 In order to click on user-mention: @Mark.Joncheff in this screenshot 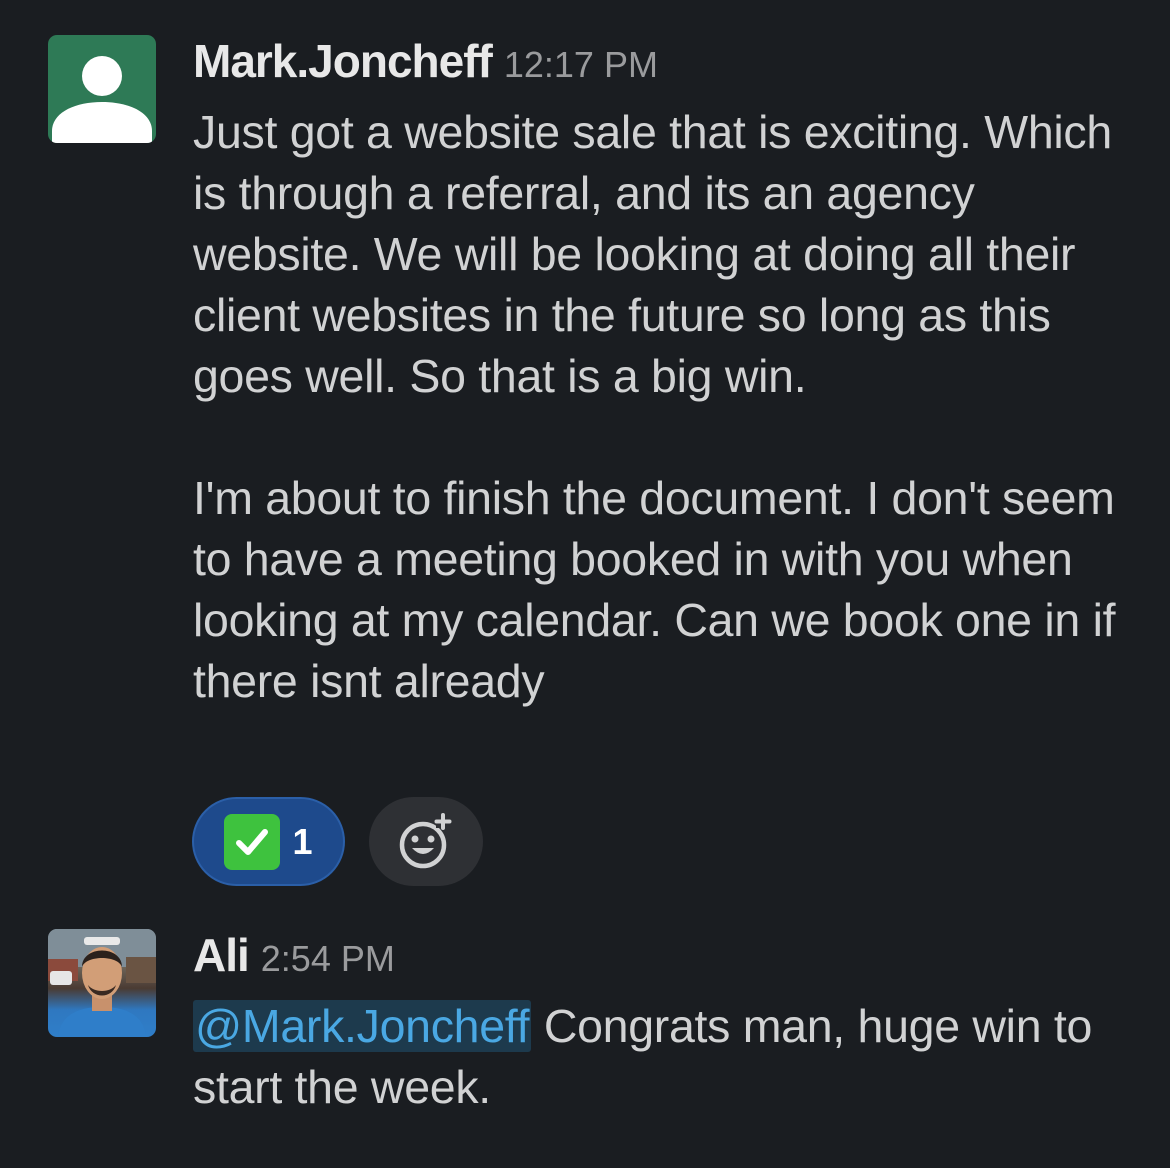, I will do `click(362, 1026)`.